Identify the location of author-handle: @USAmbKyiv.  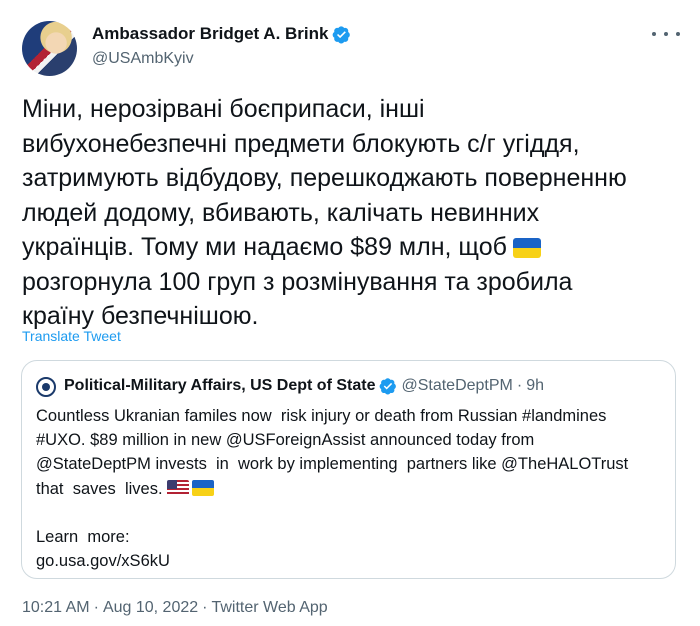
(143, 59).